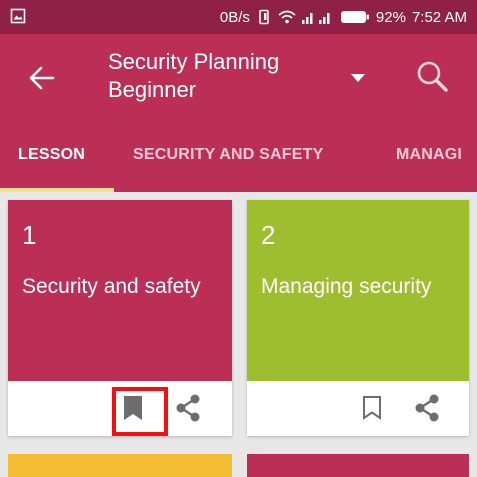  What do you see at coordinates (223, 76) in the screenshot?
I see `page-title: Security Planning Beginner` at bounding box center [223, 76].